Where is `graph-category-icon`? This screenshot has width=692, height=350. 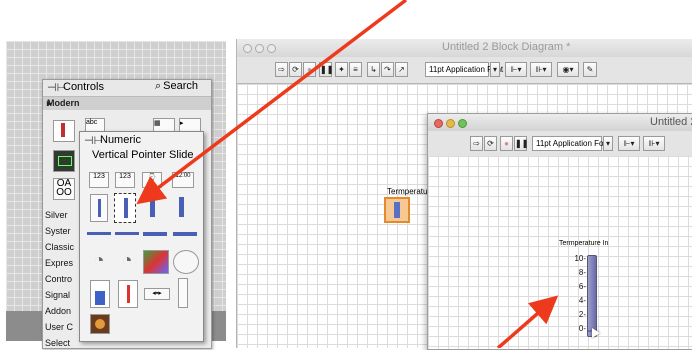 graph-category-icon is located at coordinates (64, 161).